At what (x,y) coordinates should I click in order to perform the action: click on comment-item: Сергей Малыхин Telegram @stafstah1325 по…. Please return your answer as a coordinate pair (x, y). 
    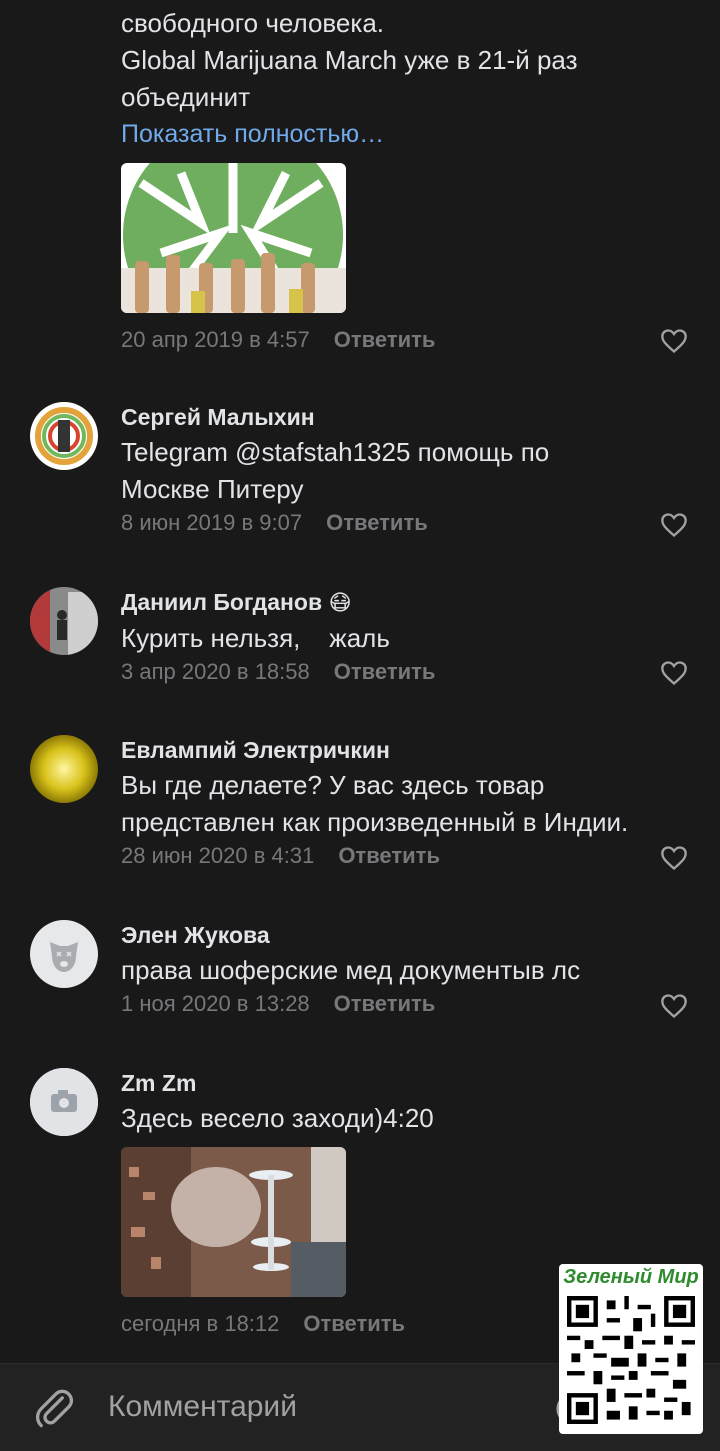
    Looking at the image, I should click on (360, 477).